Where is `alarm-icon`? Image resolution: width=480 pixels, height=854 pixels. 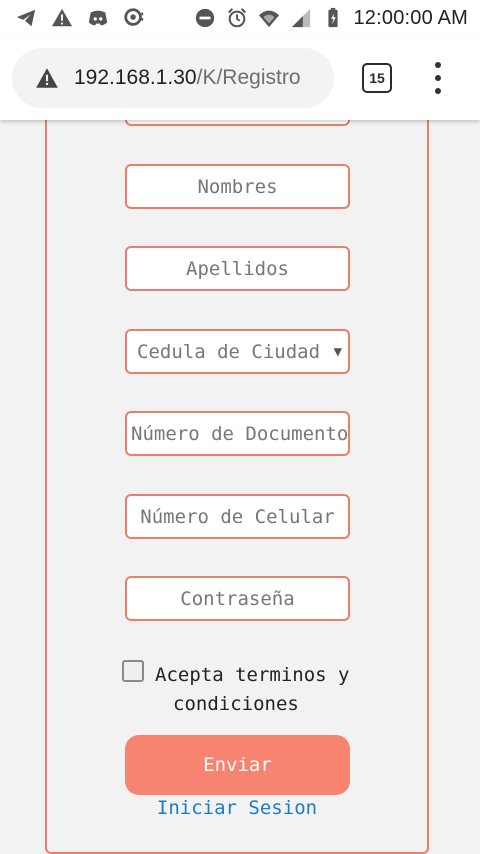 alarm-icon is located at coordinates (237, 18).